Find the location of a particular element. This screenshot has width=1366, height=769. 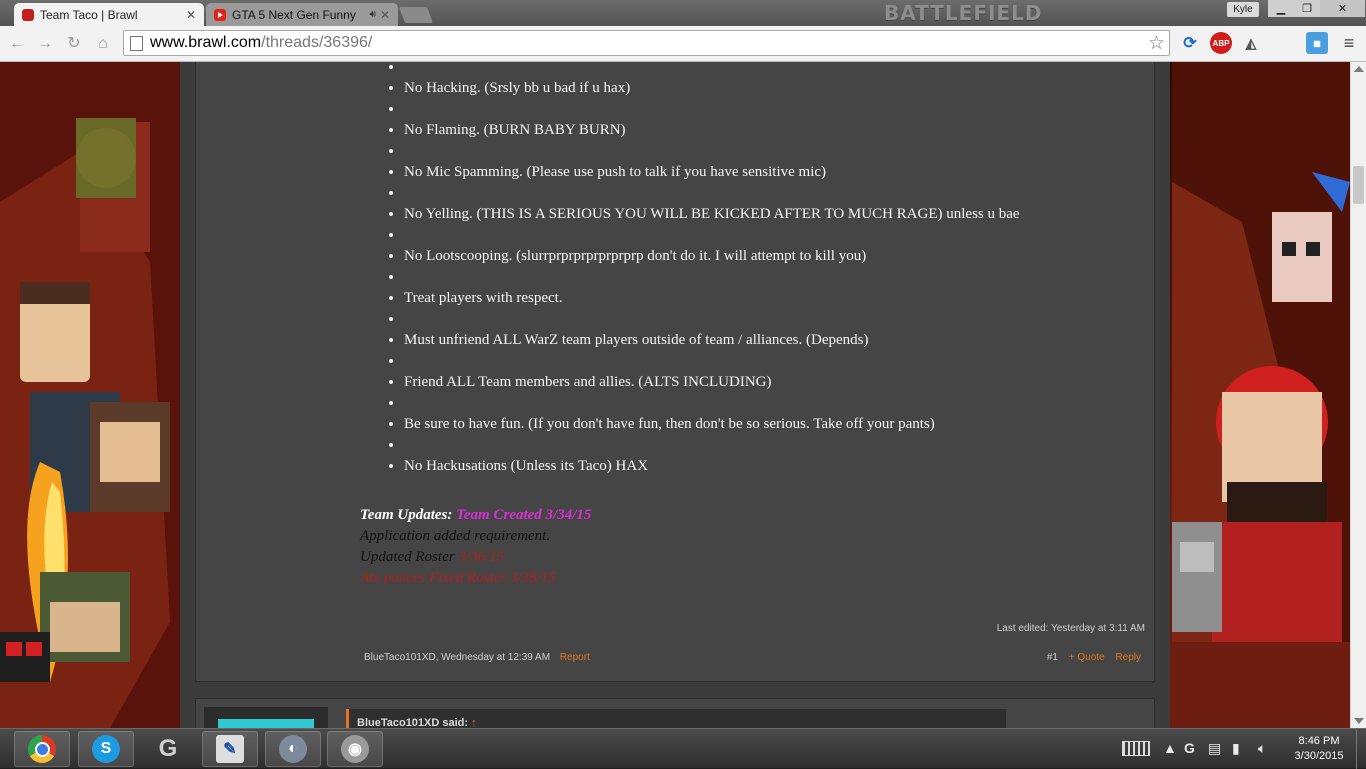

bookmark-star-icon: ☆ is located at coordinates (1156, 43).